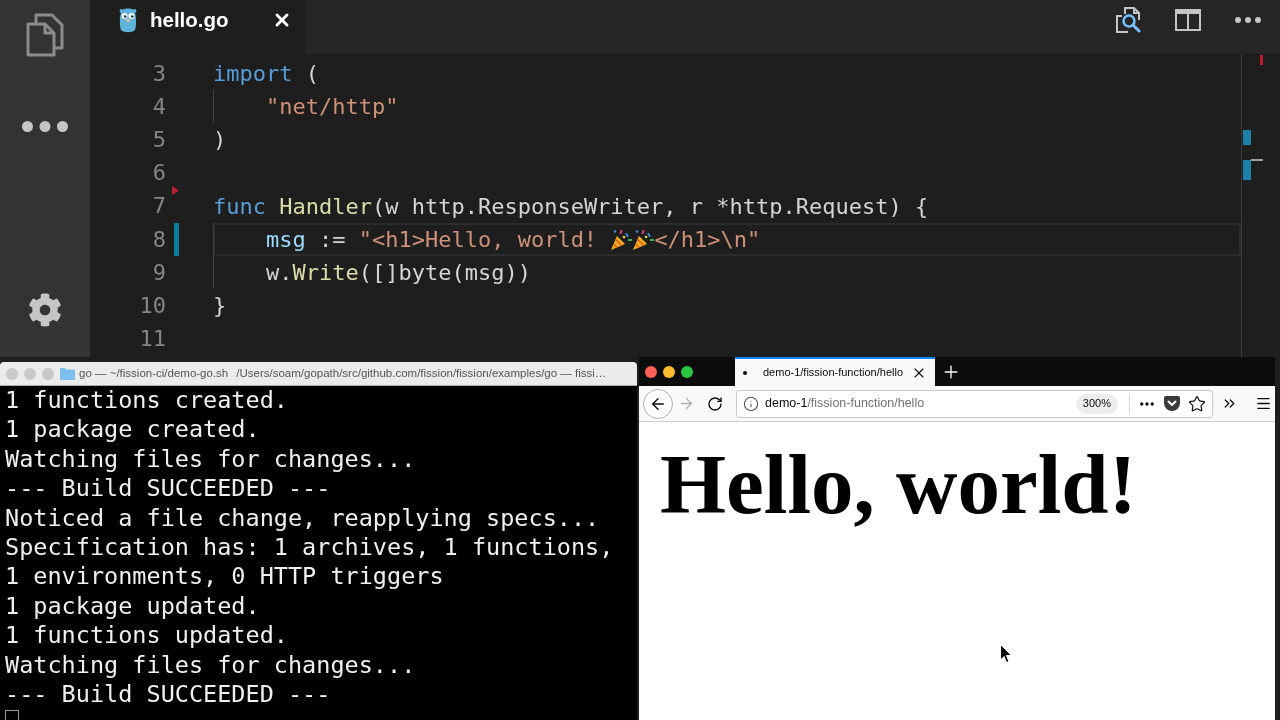 Image resolution: width=1280 pixels, height=720 pixels. What do you see at coordinates (159, 173) in the screenshot?
I see `line-number: 6` at bounding box center [159, 173].